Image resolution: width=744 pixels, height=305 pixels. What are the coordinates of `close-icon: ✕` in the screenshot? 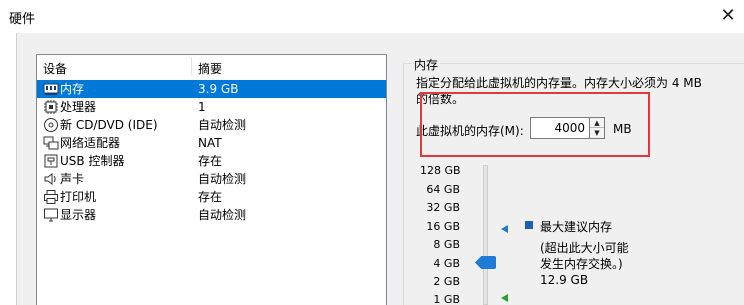 It's located at (728, 16).